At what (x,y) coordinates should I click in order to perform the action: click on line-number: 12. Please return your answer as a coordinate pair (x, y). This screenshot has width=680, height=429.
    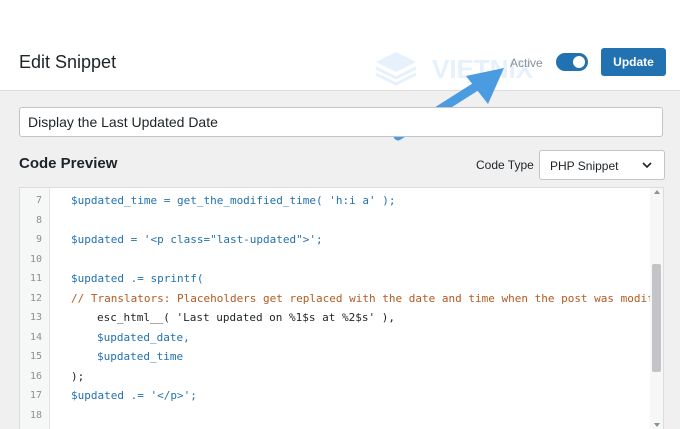
    Looking at the image, I should click on (35, 298).